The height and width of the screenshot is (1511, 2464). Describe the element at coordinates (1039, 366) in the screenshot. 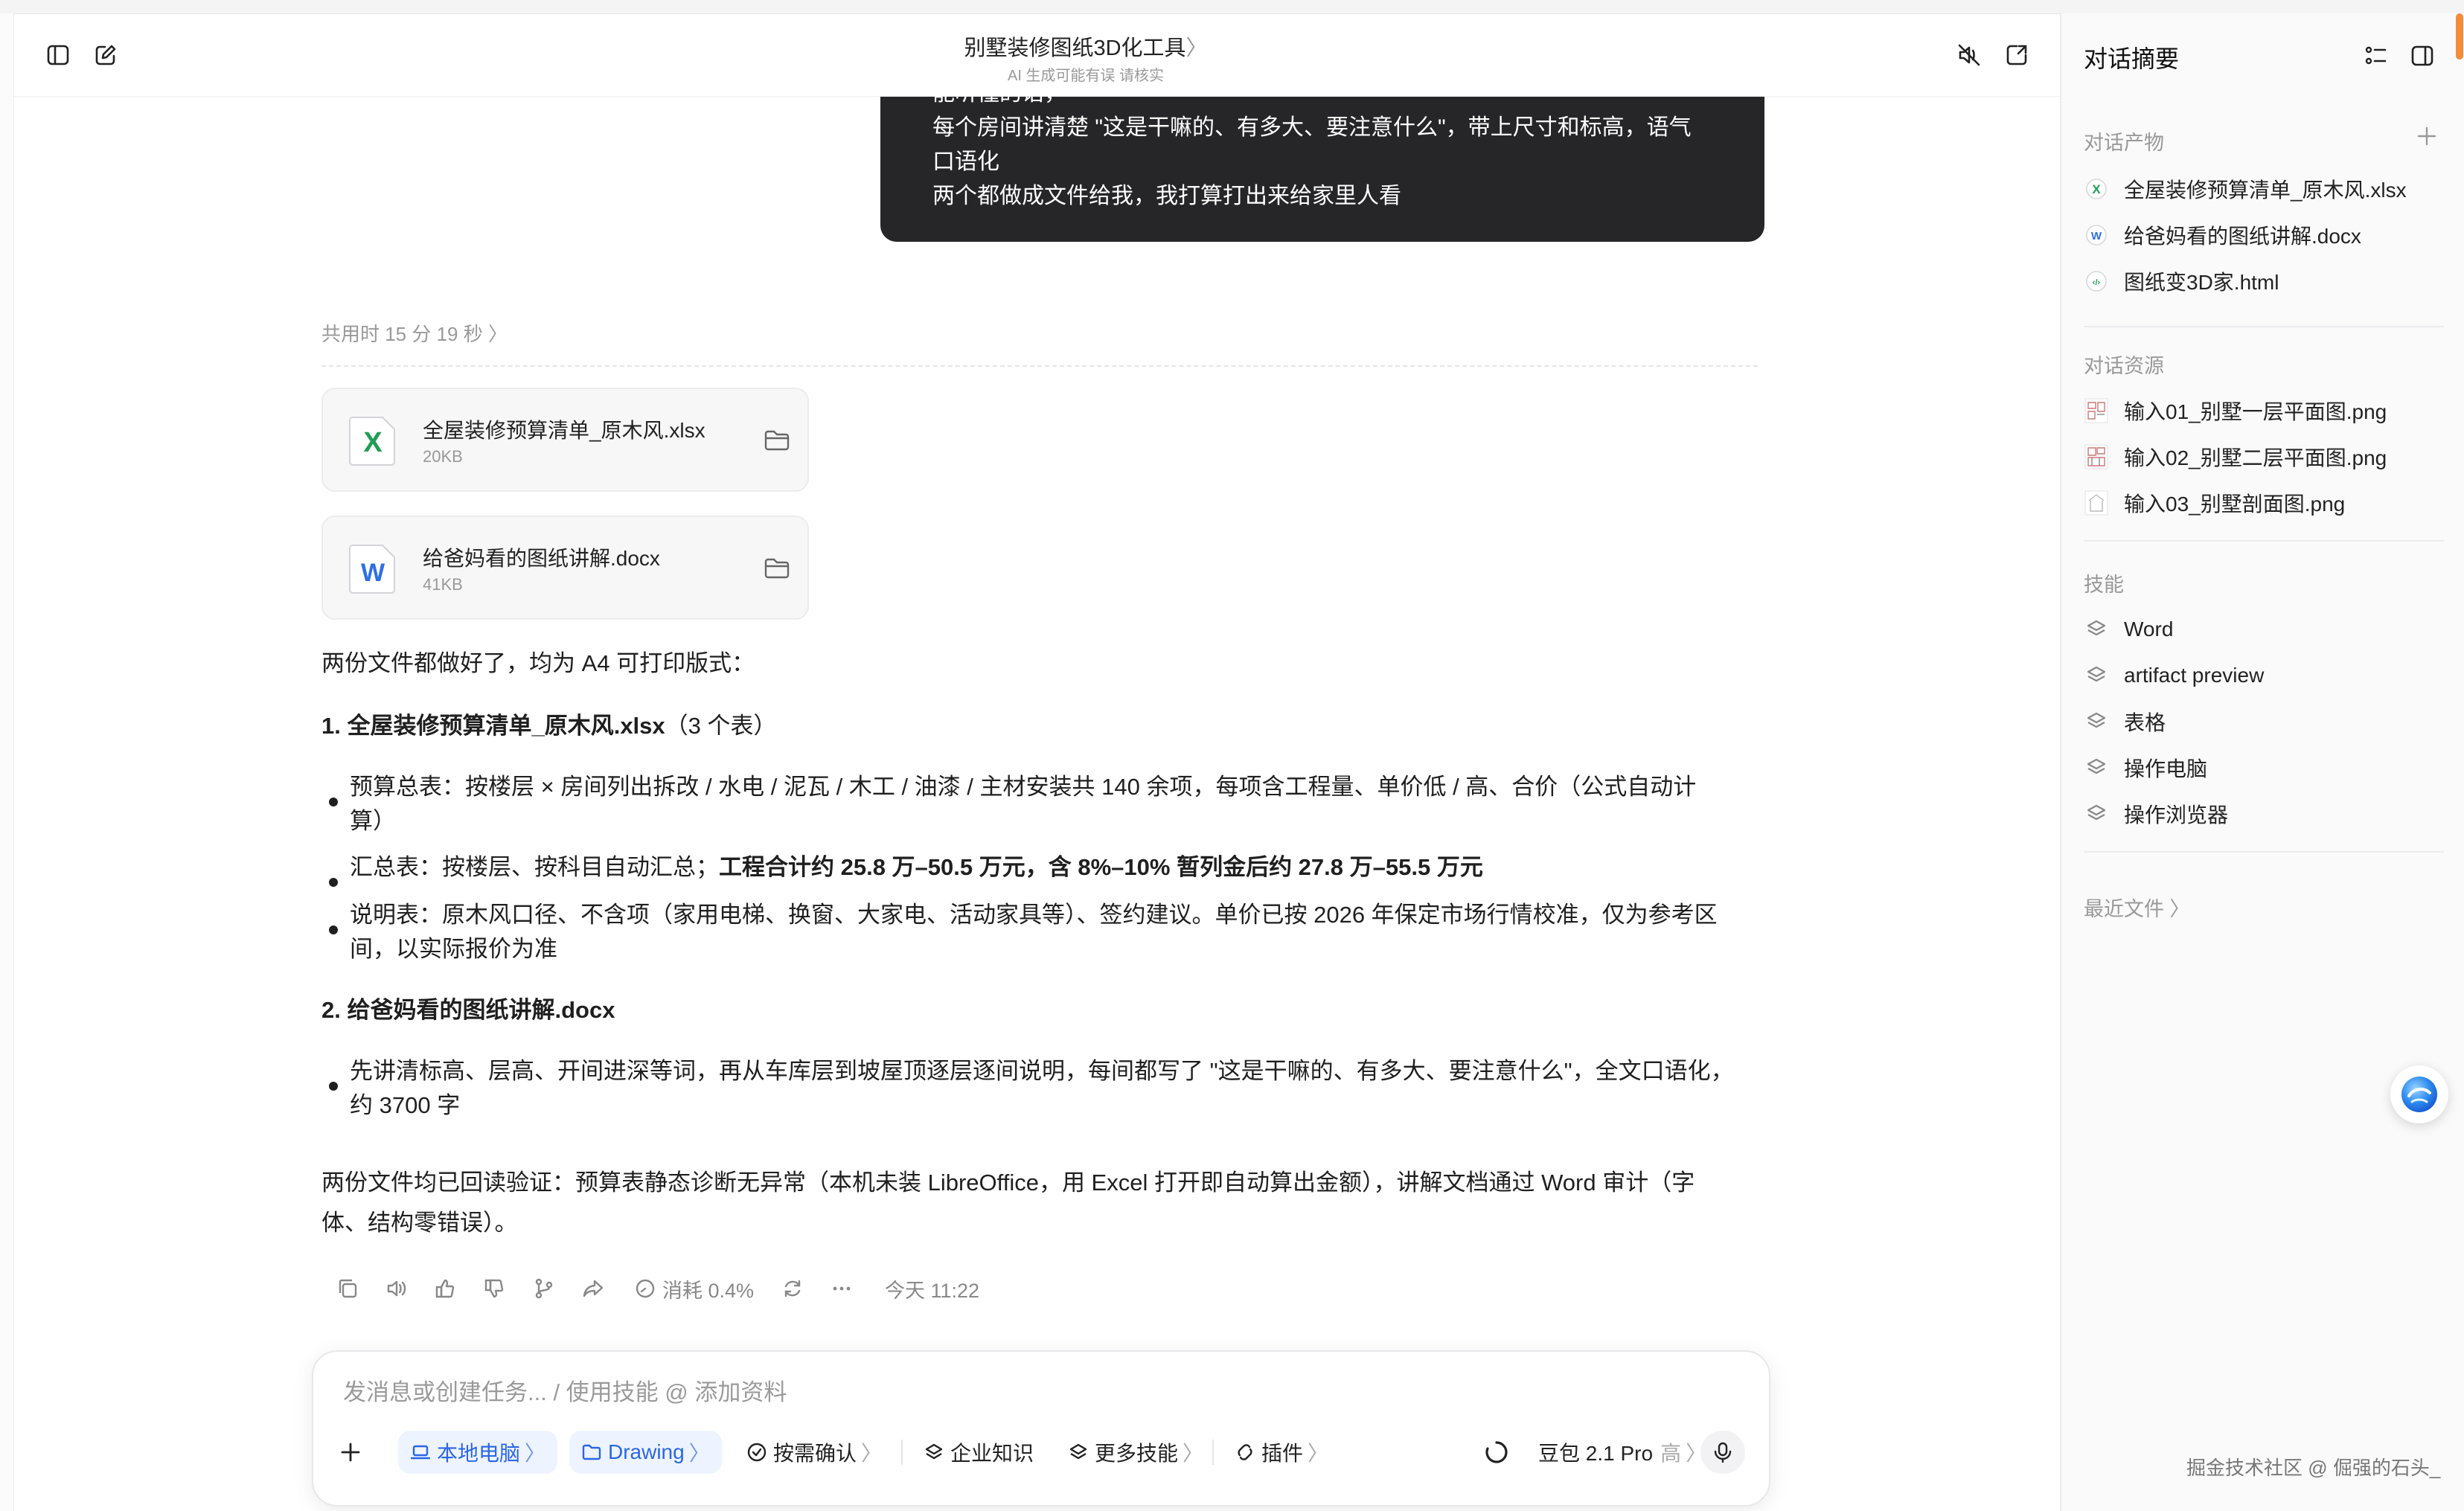

I see `divider` at that location.